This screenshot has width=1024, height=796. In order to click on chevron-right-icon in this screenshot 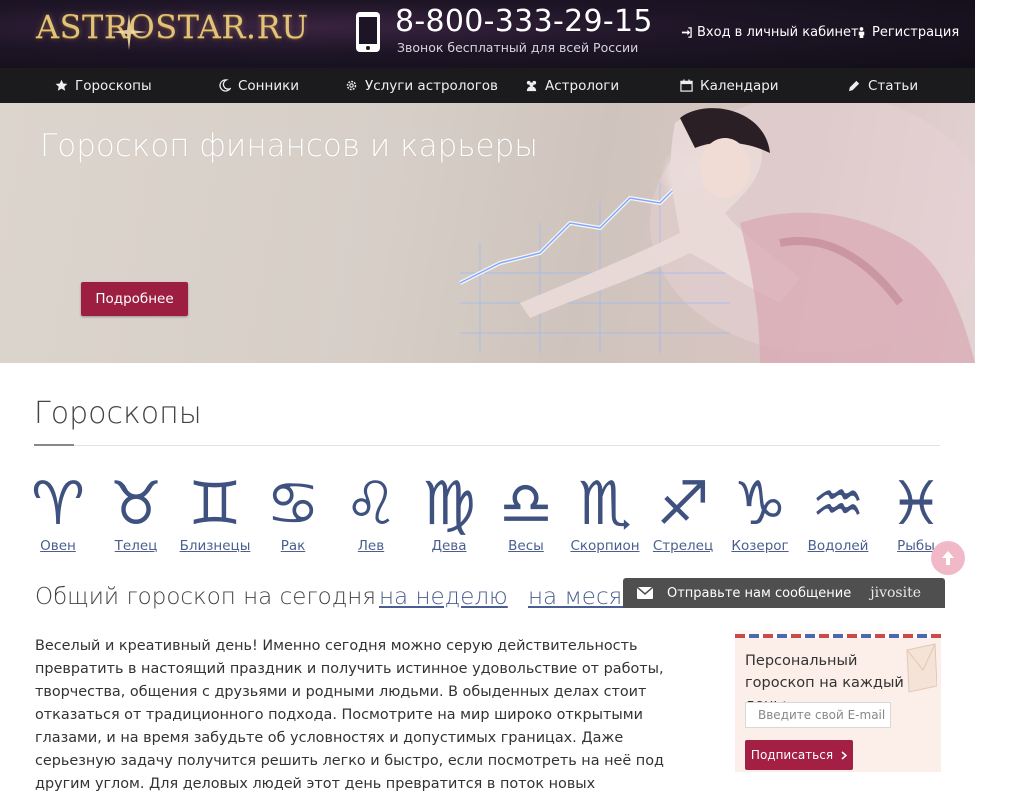, I will do `click(844, 755)`.